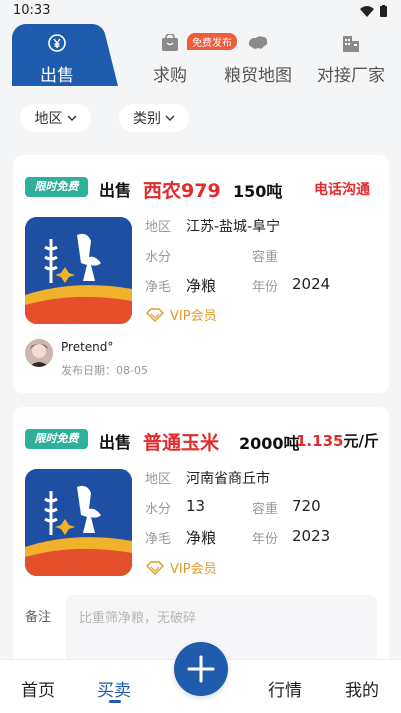  What do you see at coordinates (87, 347) in the screenshot?
I see `user-name: Pretend°` at bounding box center [87, 347].